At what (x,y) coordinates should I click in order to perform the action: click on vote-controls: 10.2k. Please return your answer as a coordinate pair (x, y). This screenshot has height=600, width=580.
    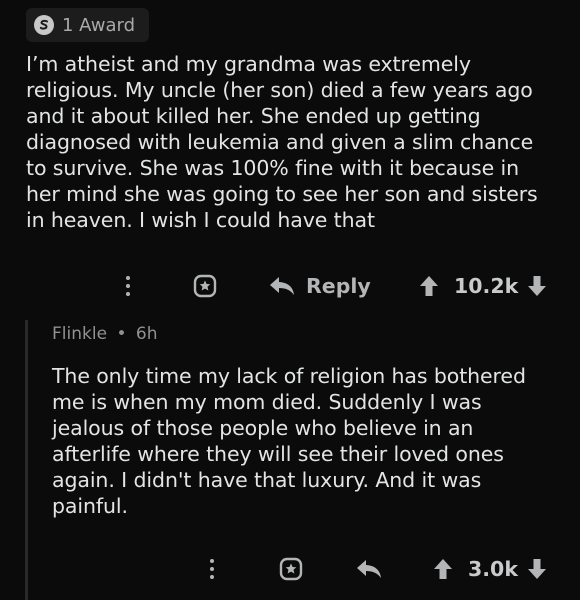
    Looking at the image, I should click on (483, 286).